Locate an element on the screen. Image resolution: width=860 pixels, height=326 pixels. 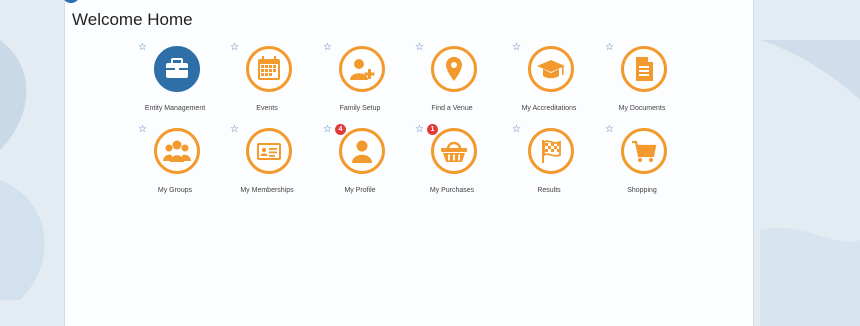
tile-results: ☆ Results is located at coordinates (549, 164).